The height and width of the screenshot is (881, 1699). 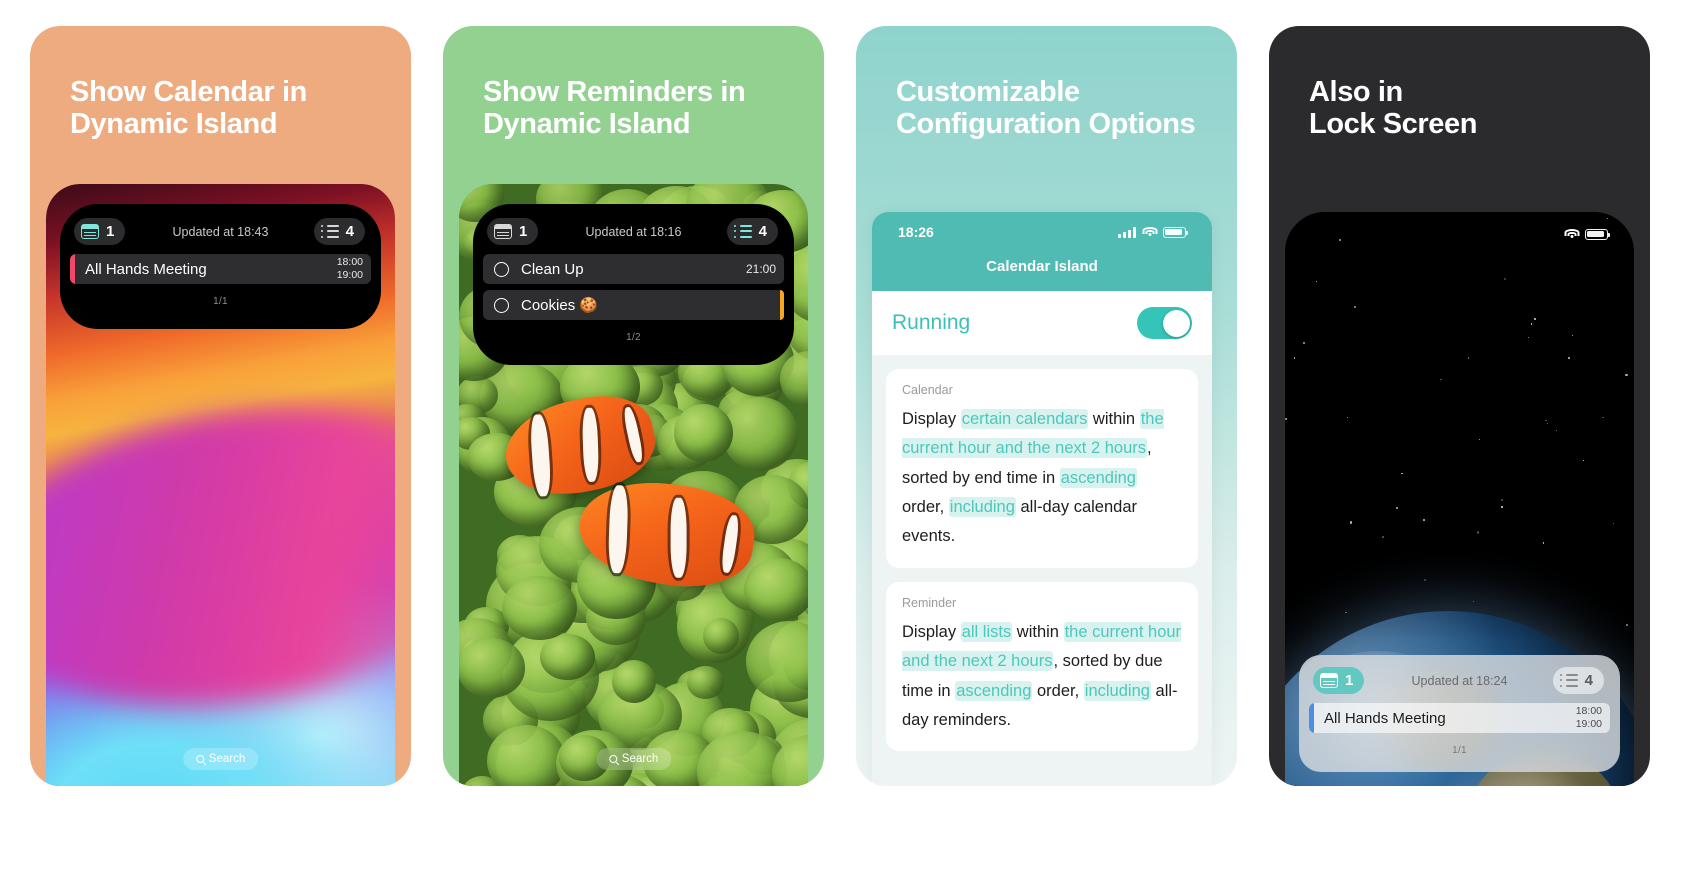 What do you see at coordinates (614, 108) in the screenshot?
I see `panel-title: Show Reminders in Dynamic Island` at bounding box center [614, 108].